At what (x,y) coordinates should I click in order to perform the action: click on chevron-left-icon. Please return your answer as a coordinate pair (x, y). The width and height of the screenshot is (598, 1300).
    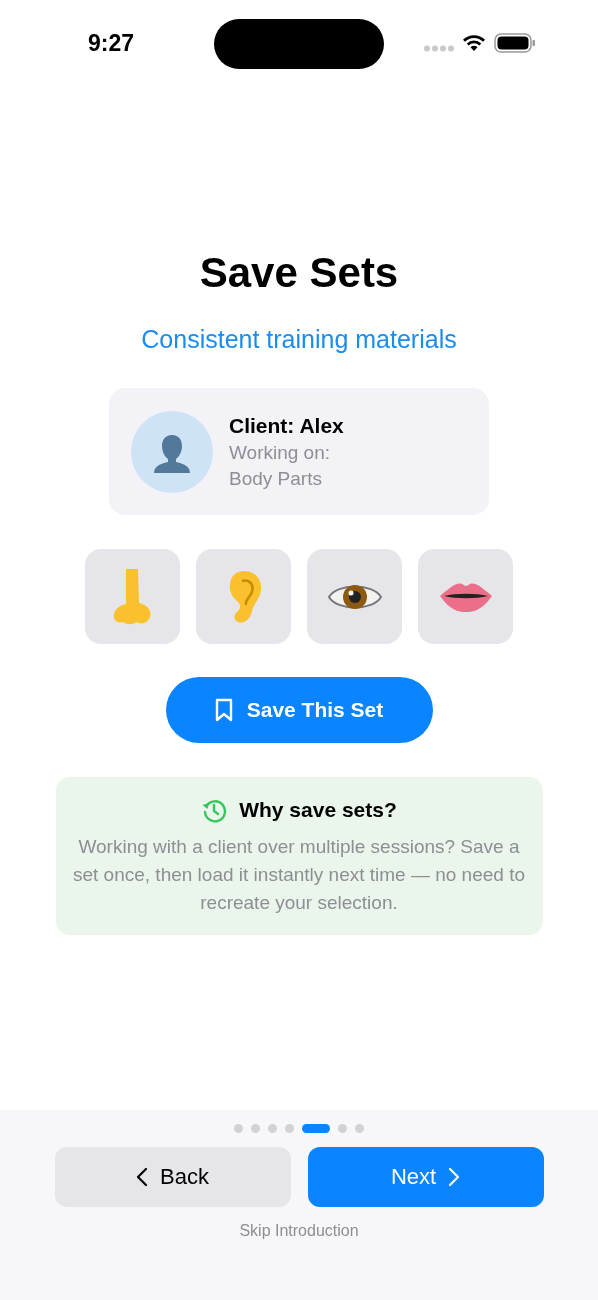
    Looking at the image, I should click on (142, 1177).